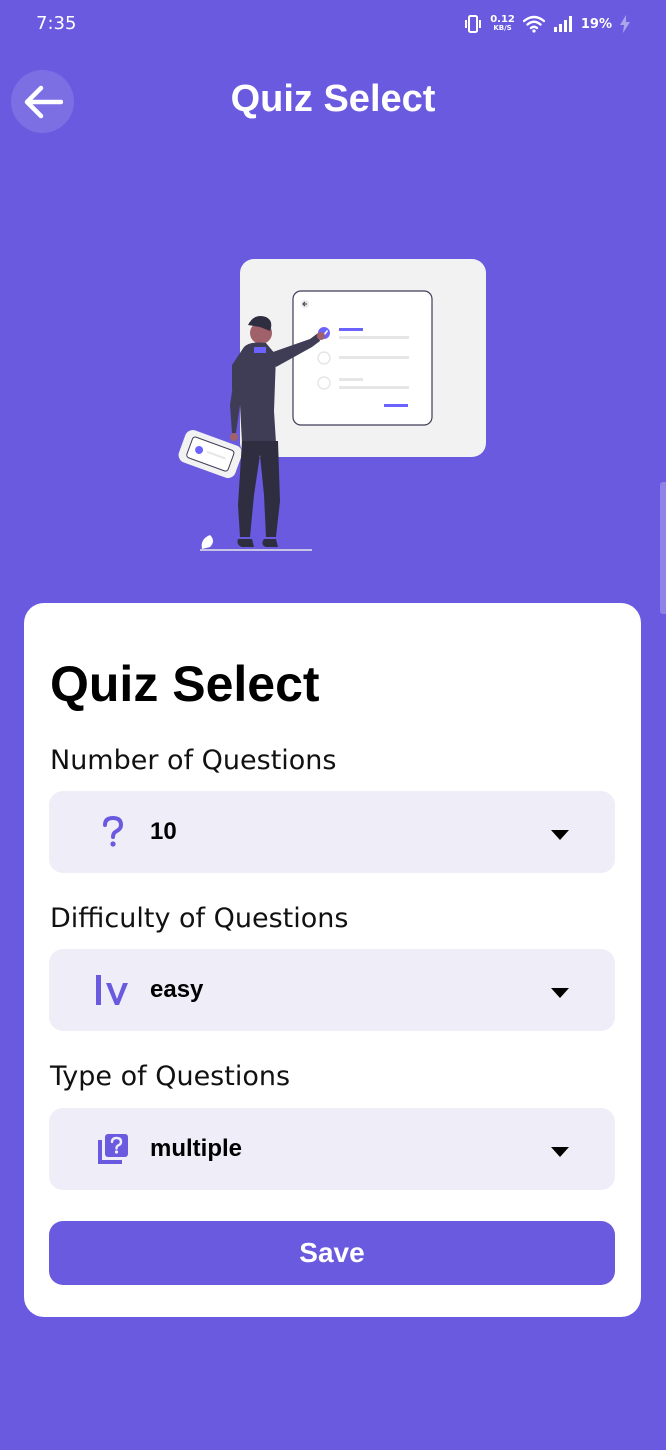  What do you see at coordinates (533, 24) in the screenshot?
I see `wifi-icon` at bounding box center [533, 24].